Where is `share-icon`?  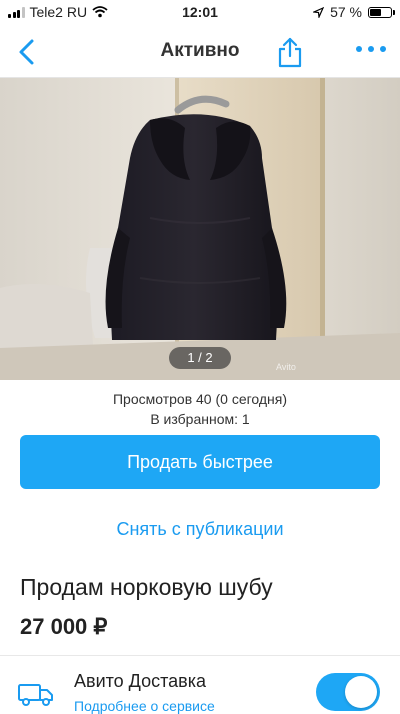 share-icon is located at coordinates (290, 52).